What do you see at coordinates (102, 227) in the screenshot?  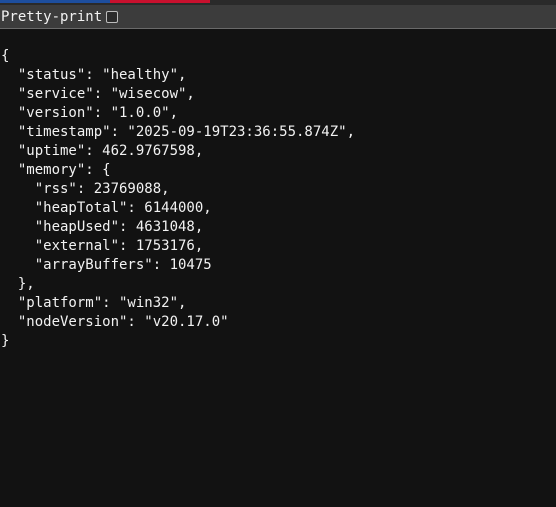 I see `json-line: "heapUsed": 4631048,` at bounding box center [102, 227].